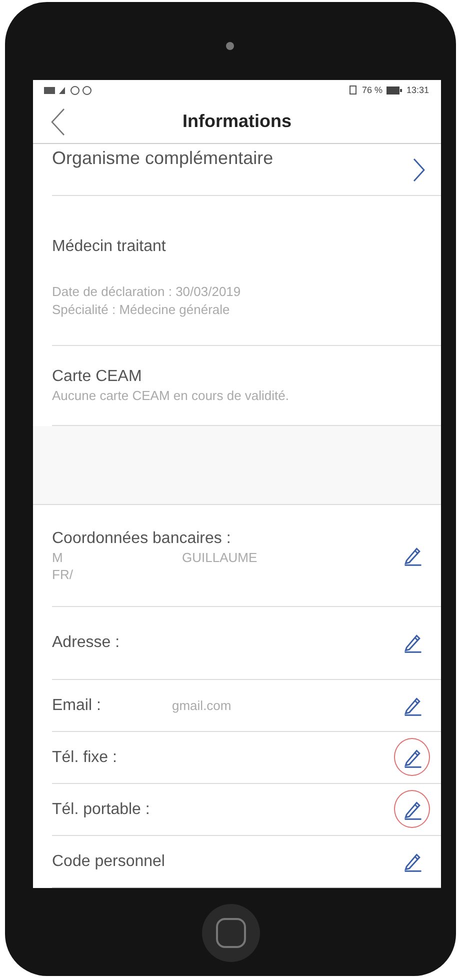 The image size is (464, 978). Describe the element at coordinates (58, 122) in the screenshot. I see `back-icon` at that location.